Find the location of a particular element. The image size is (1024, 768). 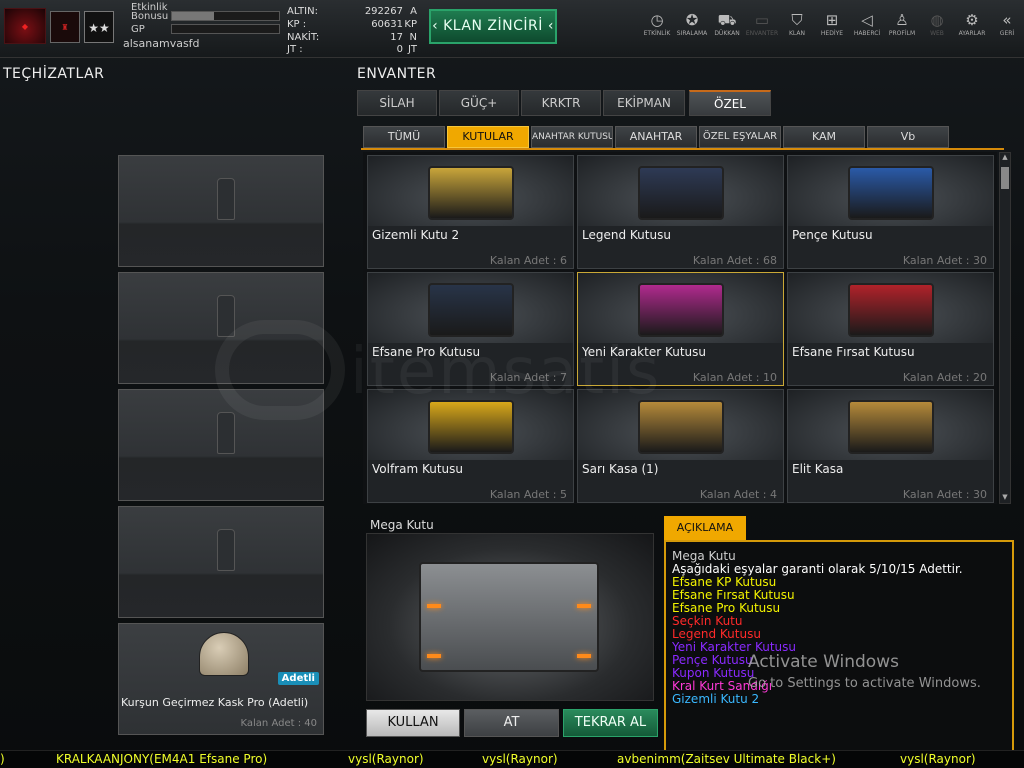

equipped-item-name: Kurşun Geçirmez Kask Pro (Adetli) is located at coordinates (215, 702).